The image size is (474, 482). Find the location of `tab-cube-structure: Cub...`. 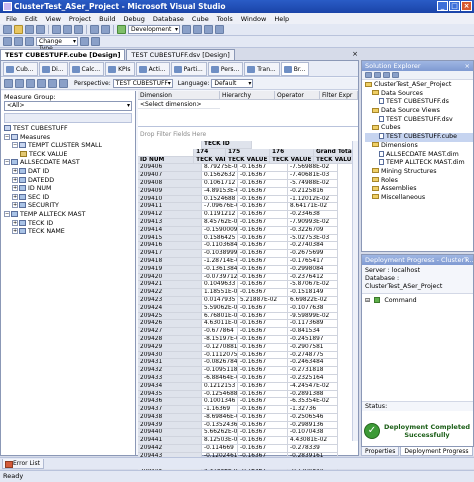

tab-cube-structure: Cub... is located at coordinates (20, 68).